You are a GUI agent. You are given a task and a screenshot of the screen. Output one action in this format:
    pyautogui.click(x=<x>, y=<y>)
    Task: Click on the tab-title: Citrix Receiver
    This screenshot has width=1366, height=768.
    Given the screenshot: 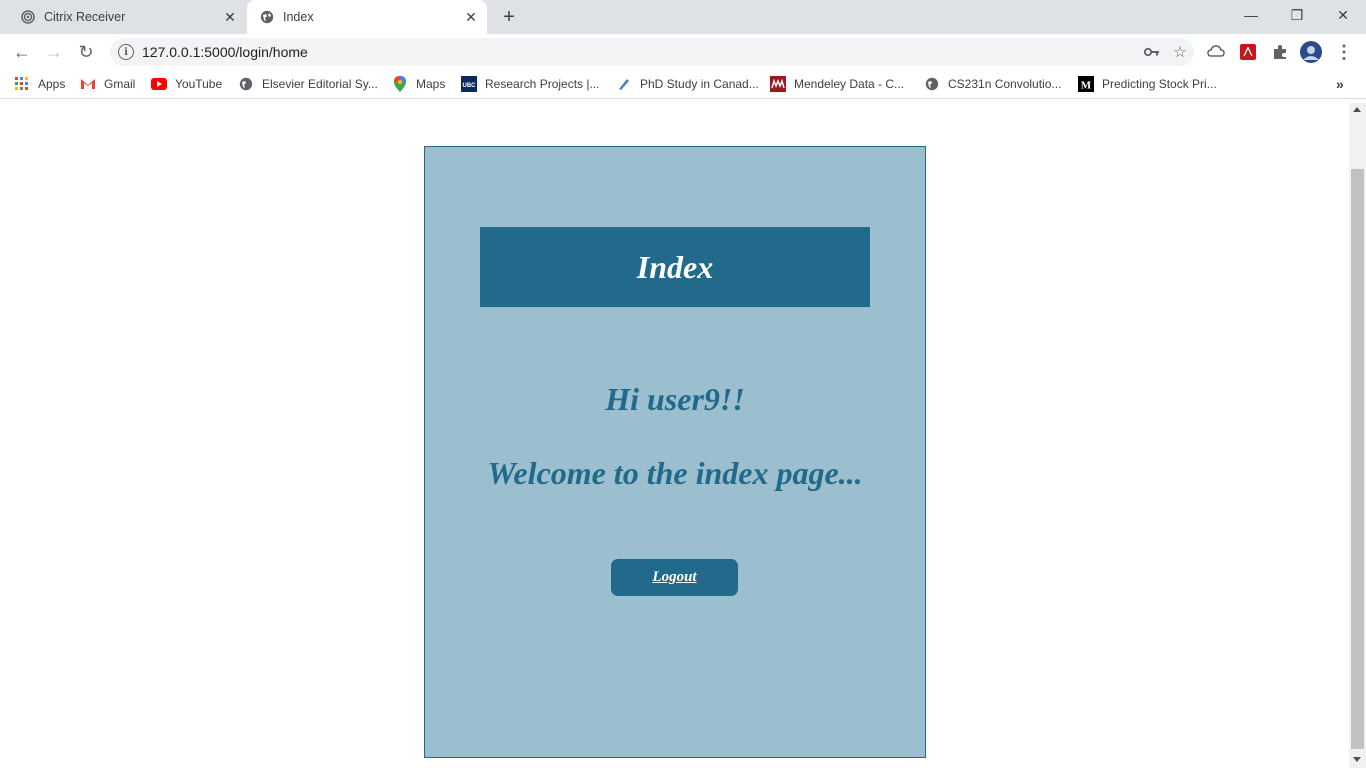 What is the action you would take?
    pyautogui.click(x=85, y=17)
    